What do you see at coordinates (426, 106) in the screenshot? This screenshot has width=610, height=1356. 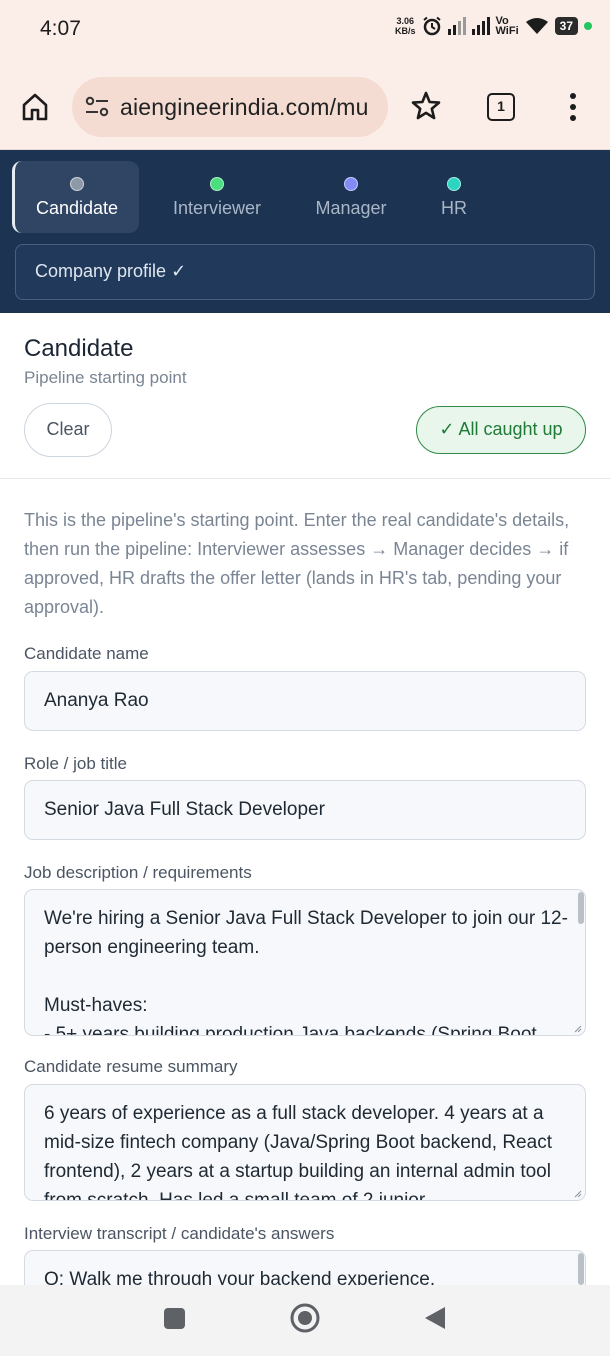 I see `bookmark-star-icon` at bounding box center [426, 106].